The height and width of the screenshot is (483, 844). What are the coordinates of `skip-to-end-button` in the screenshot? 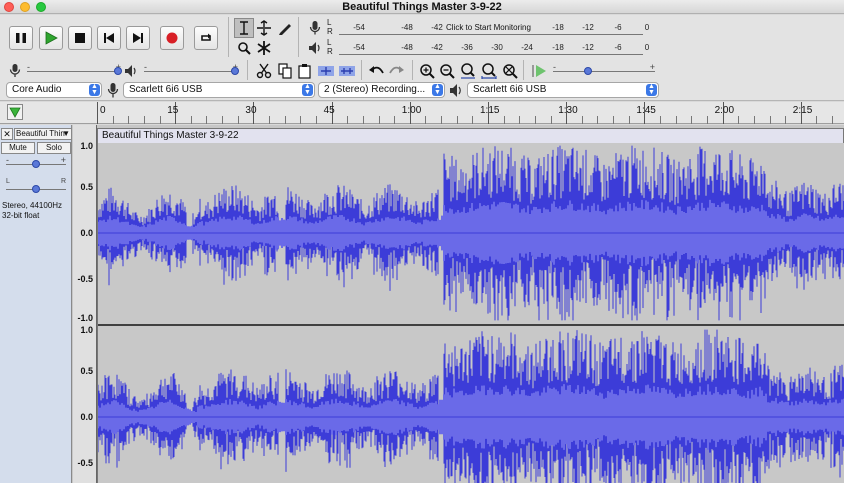 It's located at (138, 38).